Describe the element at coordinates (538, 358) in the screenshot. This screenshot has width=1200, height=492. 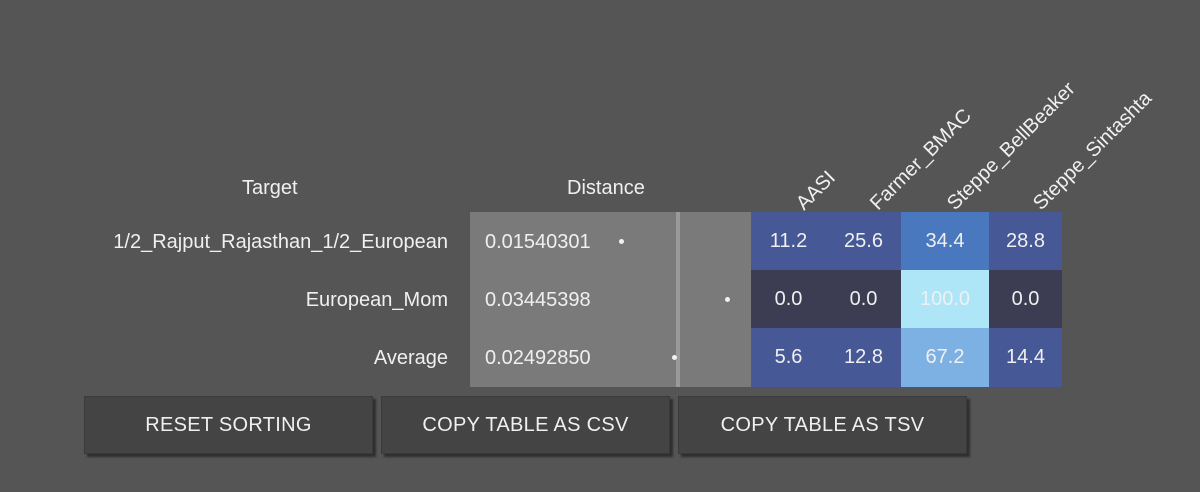
I see `distance-value: 0.02492850` at that location.